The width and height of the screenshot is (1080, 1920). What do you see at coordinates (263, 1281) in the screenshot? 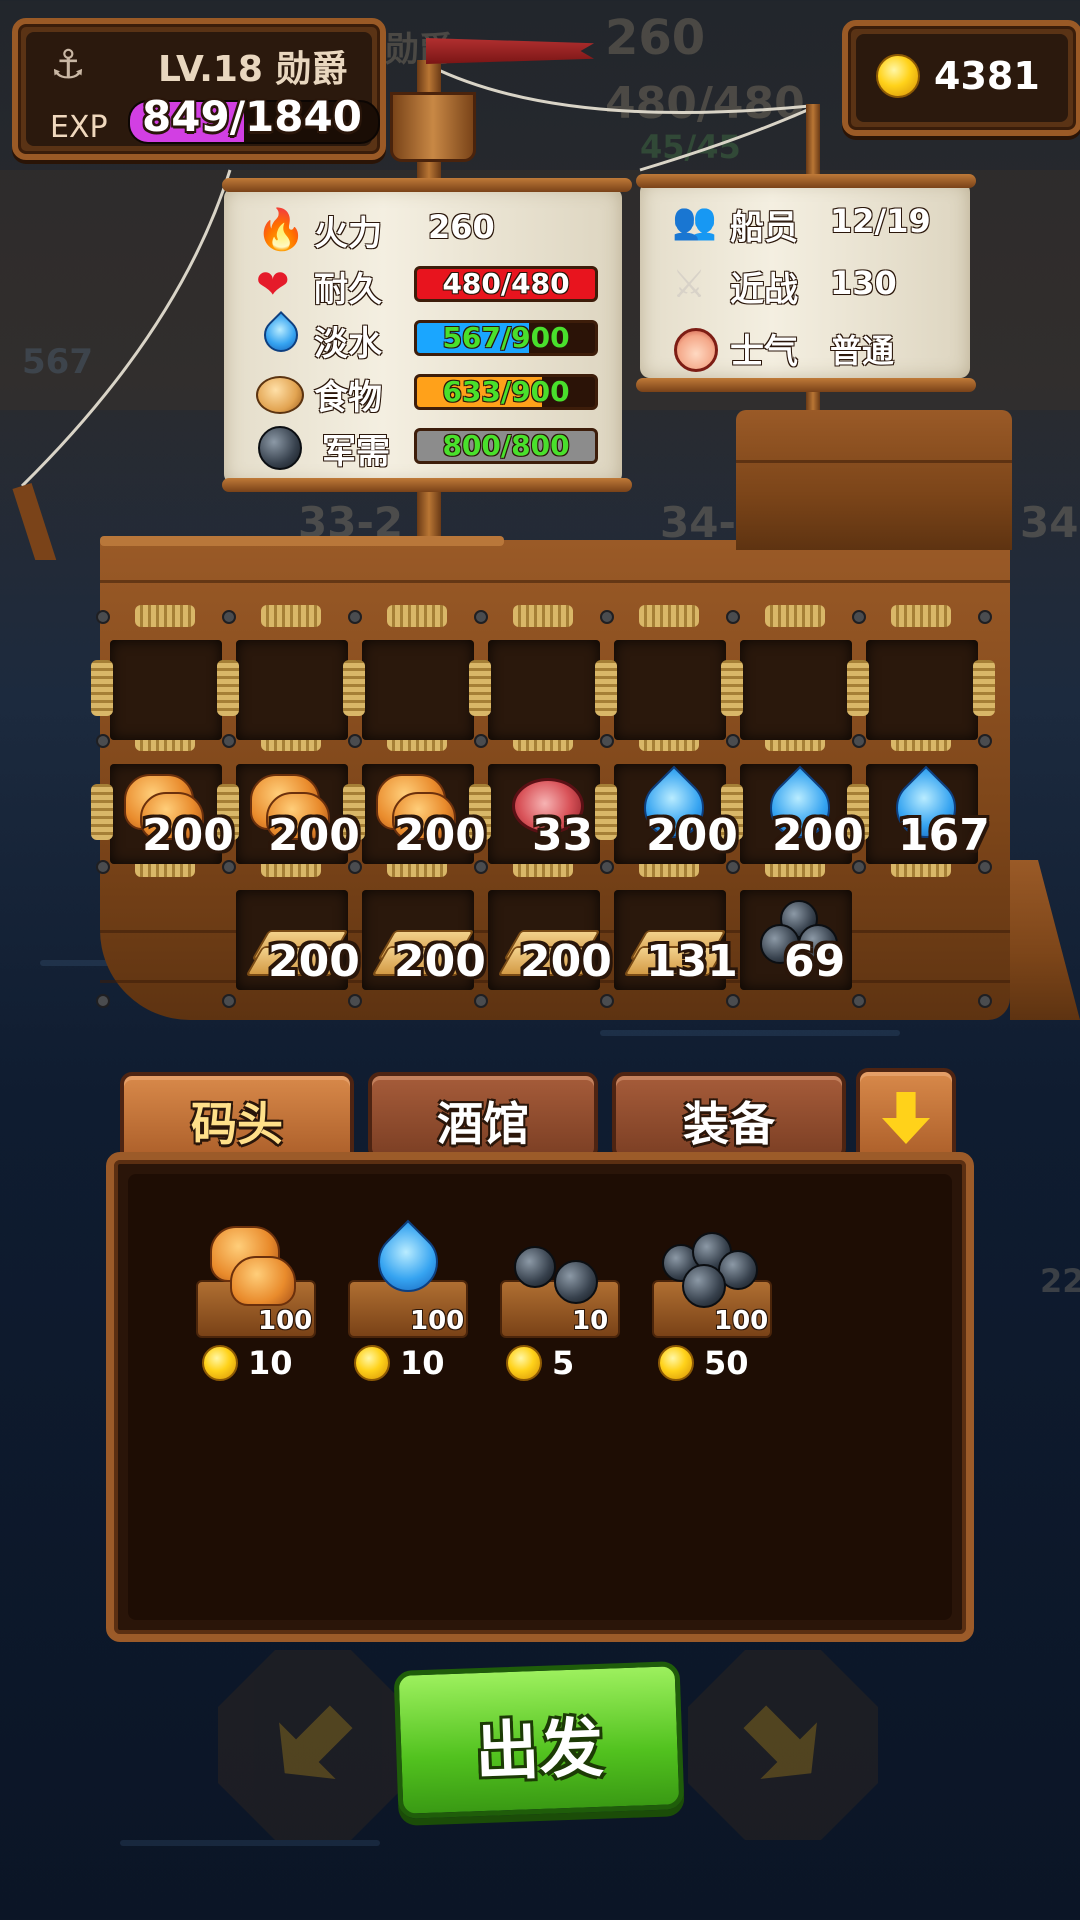
I see `bread-icon` at bounding box center [263, 1281].